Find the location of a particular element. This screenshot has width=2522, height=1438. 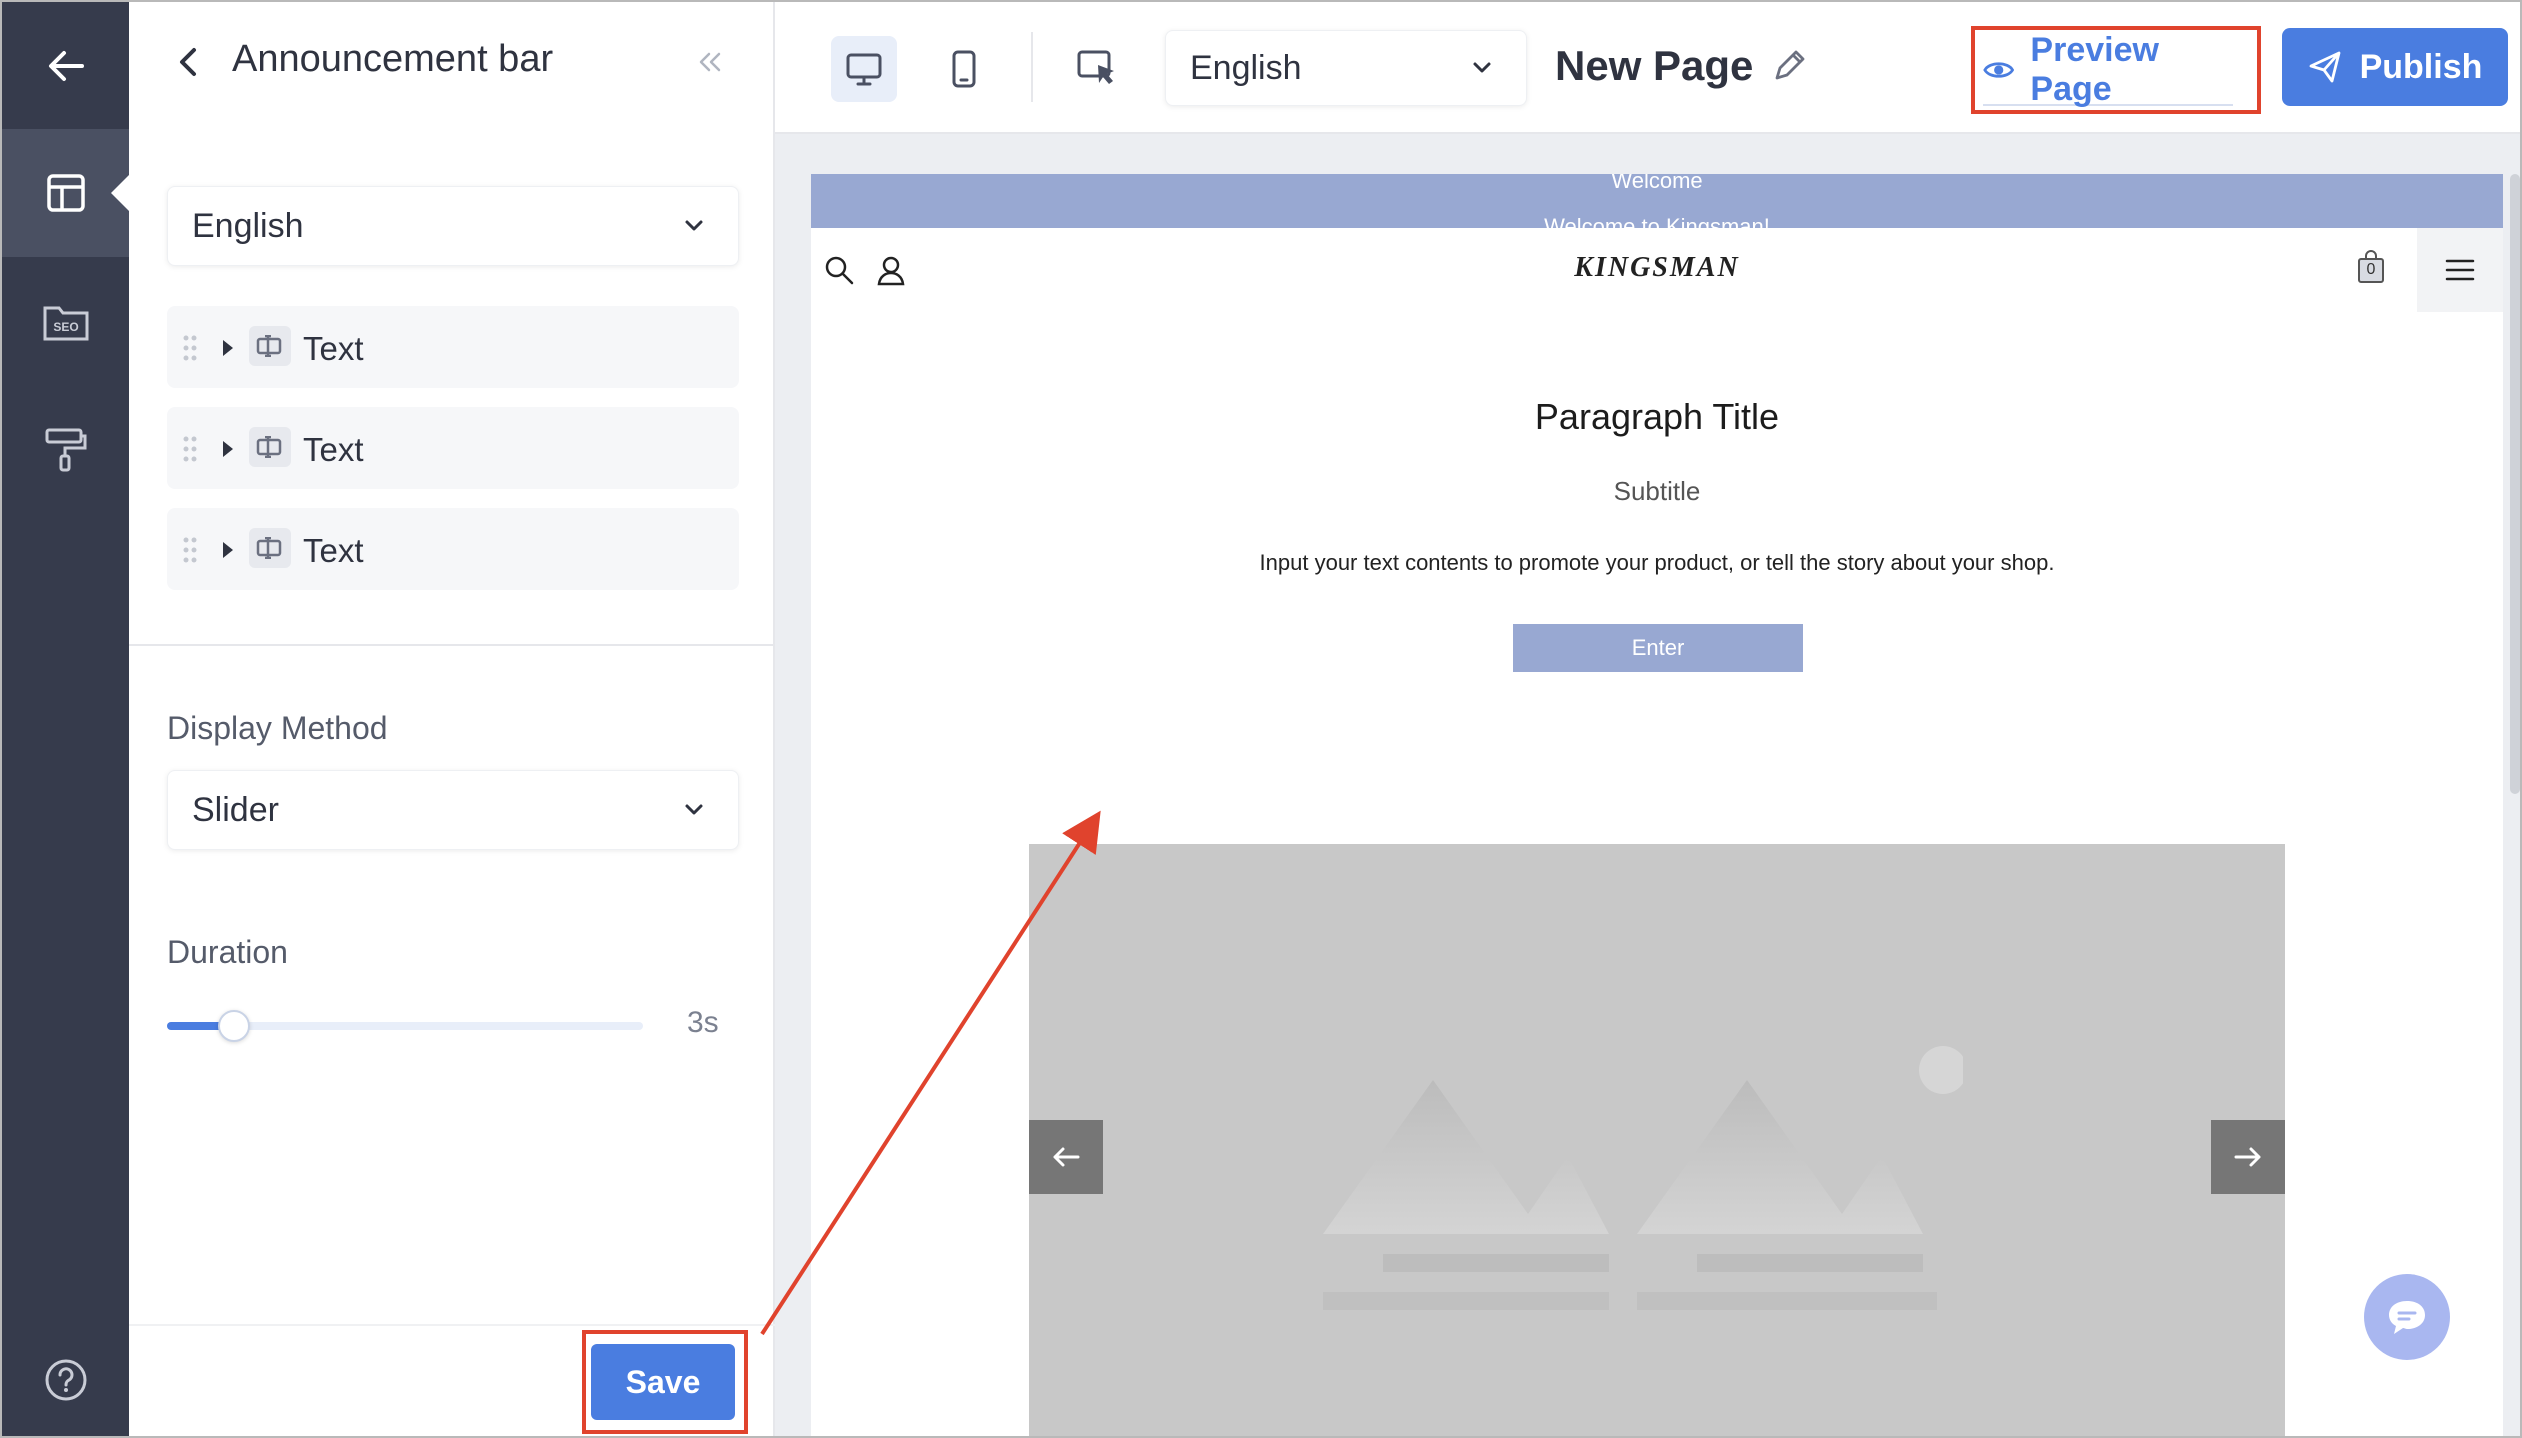

chevron-left-icon is located at coordinates (189, 62).